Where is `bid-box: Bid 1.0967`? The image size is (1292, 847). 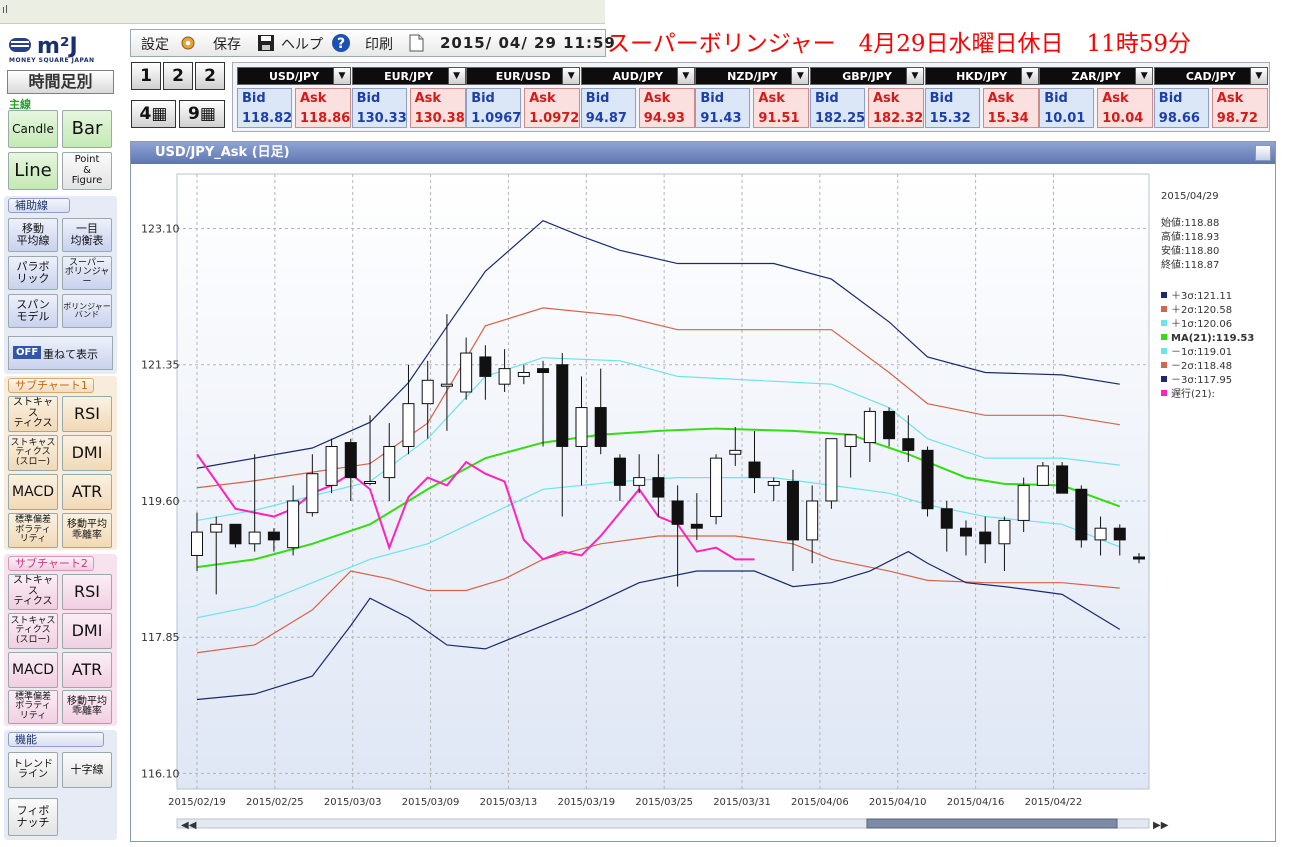 bid-box: Bid 1.0967 is located at coordinates (493, 108).